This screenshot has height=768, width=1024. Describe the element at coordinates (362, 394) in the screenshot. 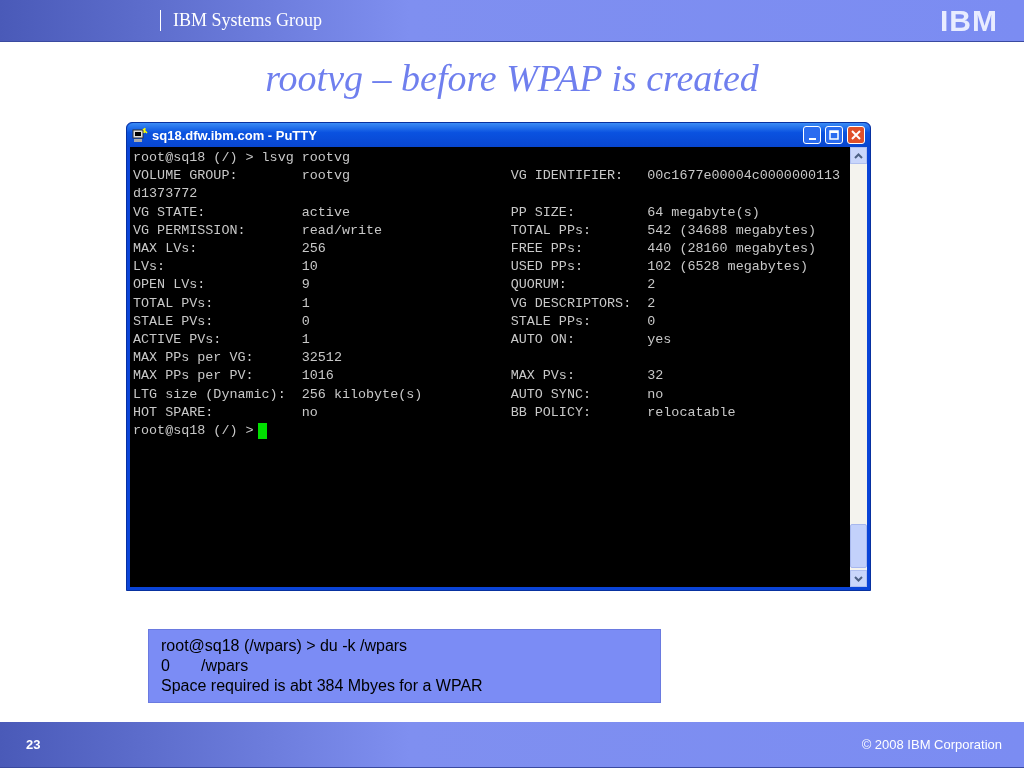

I see `terminal-text: 256 kilobyte(s)` at that location.